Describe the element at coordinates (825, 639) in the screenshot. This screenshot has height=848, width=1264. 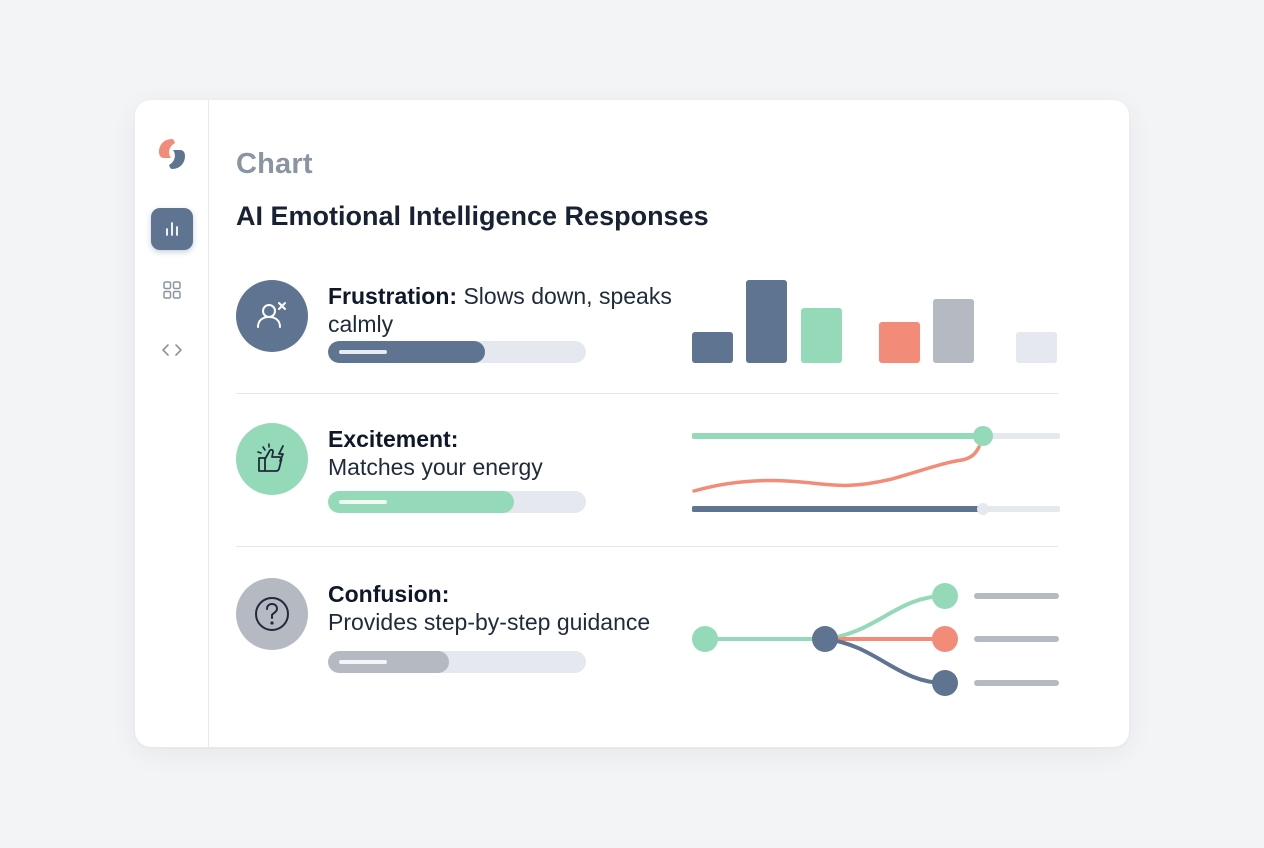
I see `flow-node-hub` at that location.